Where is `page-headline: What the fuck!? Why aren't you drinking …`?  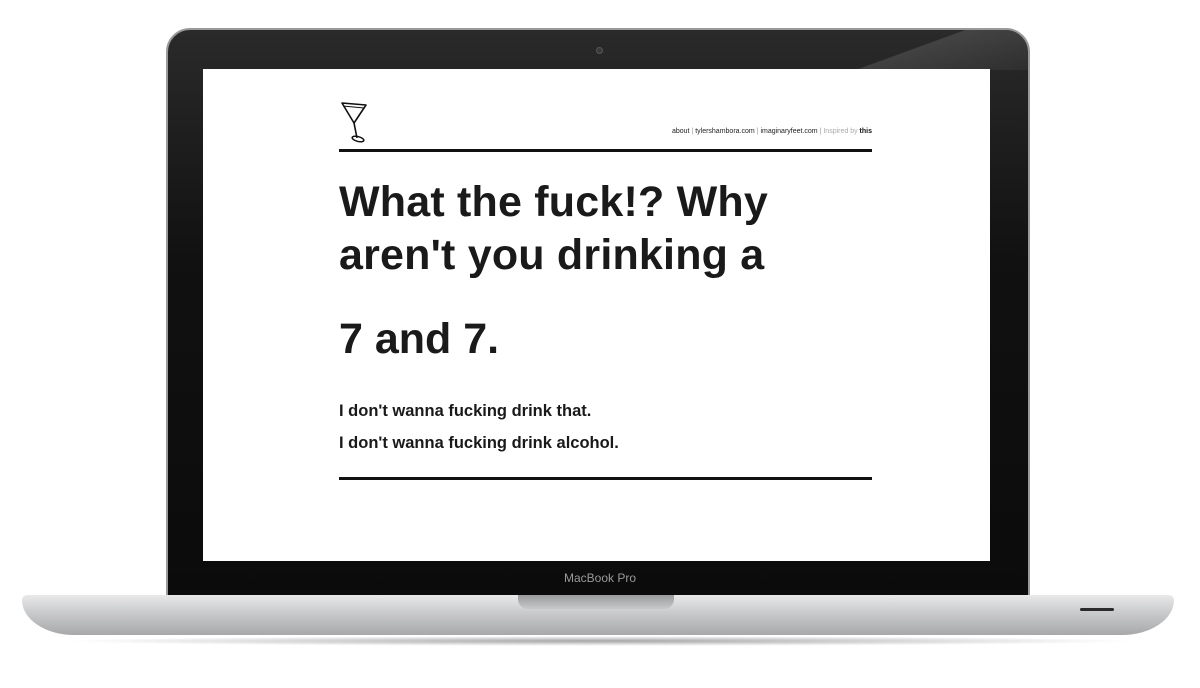 page-headline: What the fuck!? Why aren't you drinking … is located at coordinates (553, 228).